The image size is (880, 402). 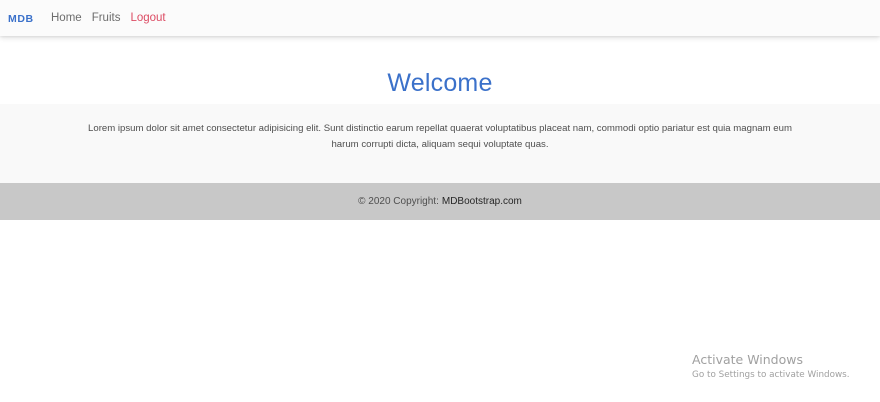 What do you see at coordinates (747, 359) in the screenshot?
I see `watermark-title: Activate Windows` at bounding box center [747, 359].